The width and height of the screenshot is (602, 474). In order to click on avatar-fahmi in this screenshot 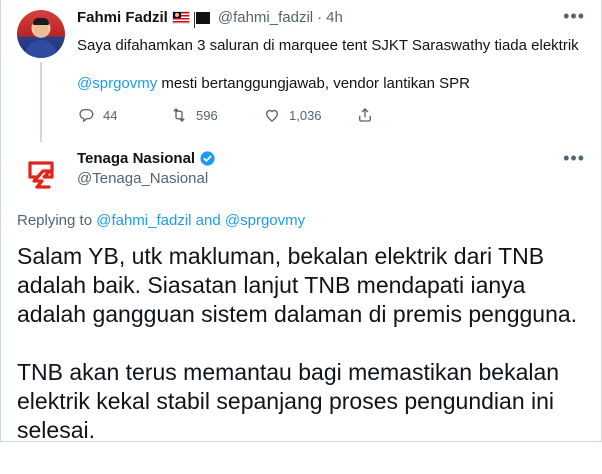, I will do `click(41, 34)`.